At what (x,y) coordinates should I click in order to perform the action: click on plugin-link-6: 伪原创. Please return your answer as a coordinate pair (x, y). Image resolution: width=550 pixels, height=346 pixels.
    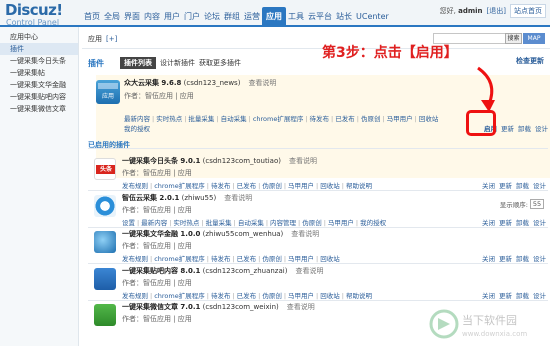
    Looking at the image, I should click on (312, 223).